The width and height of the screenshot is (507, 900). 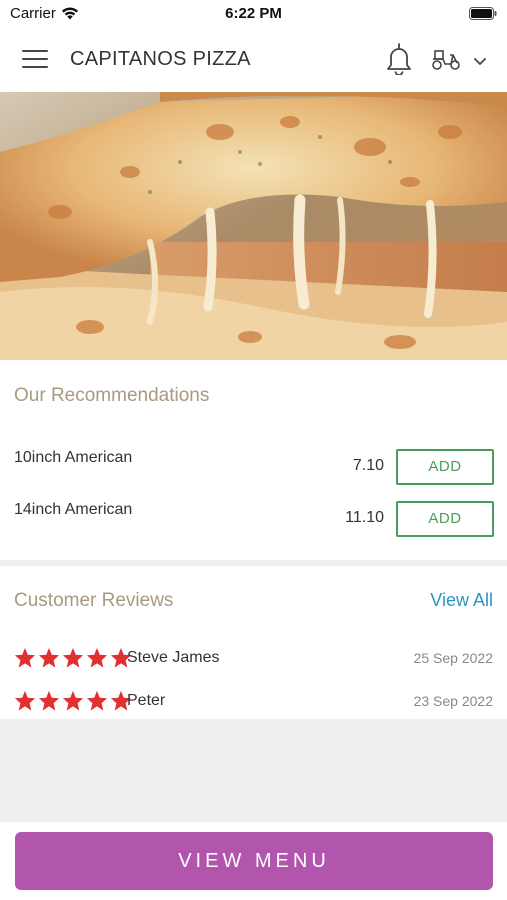 What do you see at coordinates (35, 60) in the screenshot?
I see `hamburger-menu-icon` at bounding box center [35, 60].